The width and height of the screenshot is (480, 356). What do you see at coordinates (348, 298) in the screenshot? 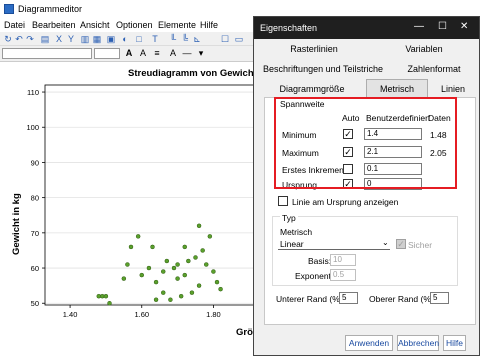
I see `lower-margin-field: 5` at bounding box center [348, 298].